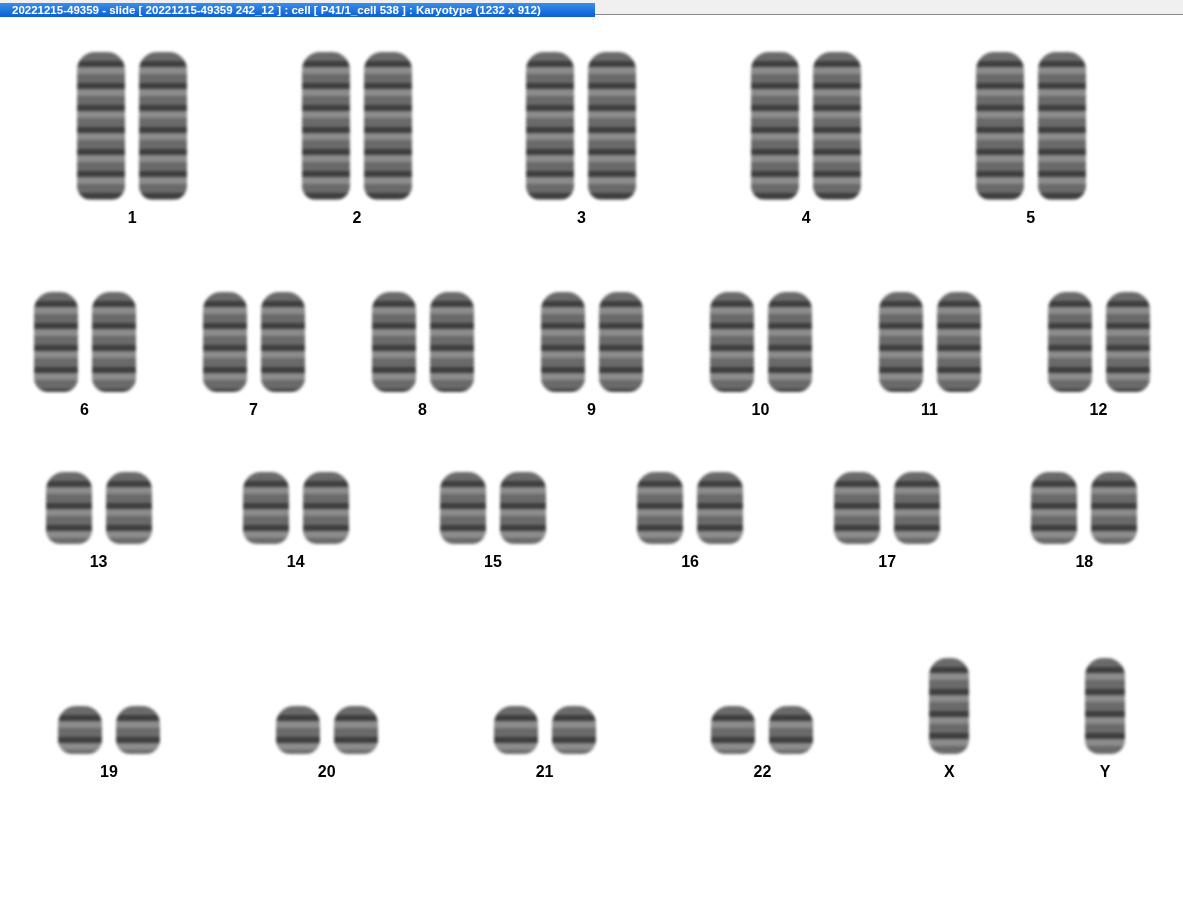 The height and width of the screenshot is (899, 1183). What do you see at coordinates (1084, 562) in the screenshot?
I see `chromosome-label: 18` at bounding box center [1084, 562].